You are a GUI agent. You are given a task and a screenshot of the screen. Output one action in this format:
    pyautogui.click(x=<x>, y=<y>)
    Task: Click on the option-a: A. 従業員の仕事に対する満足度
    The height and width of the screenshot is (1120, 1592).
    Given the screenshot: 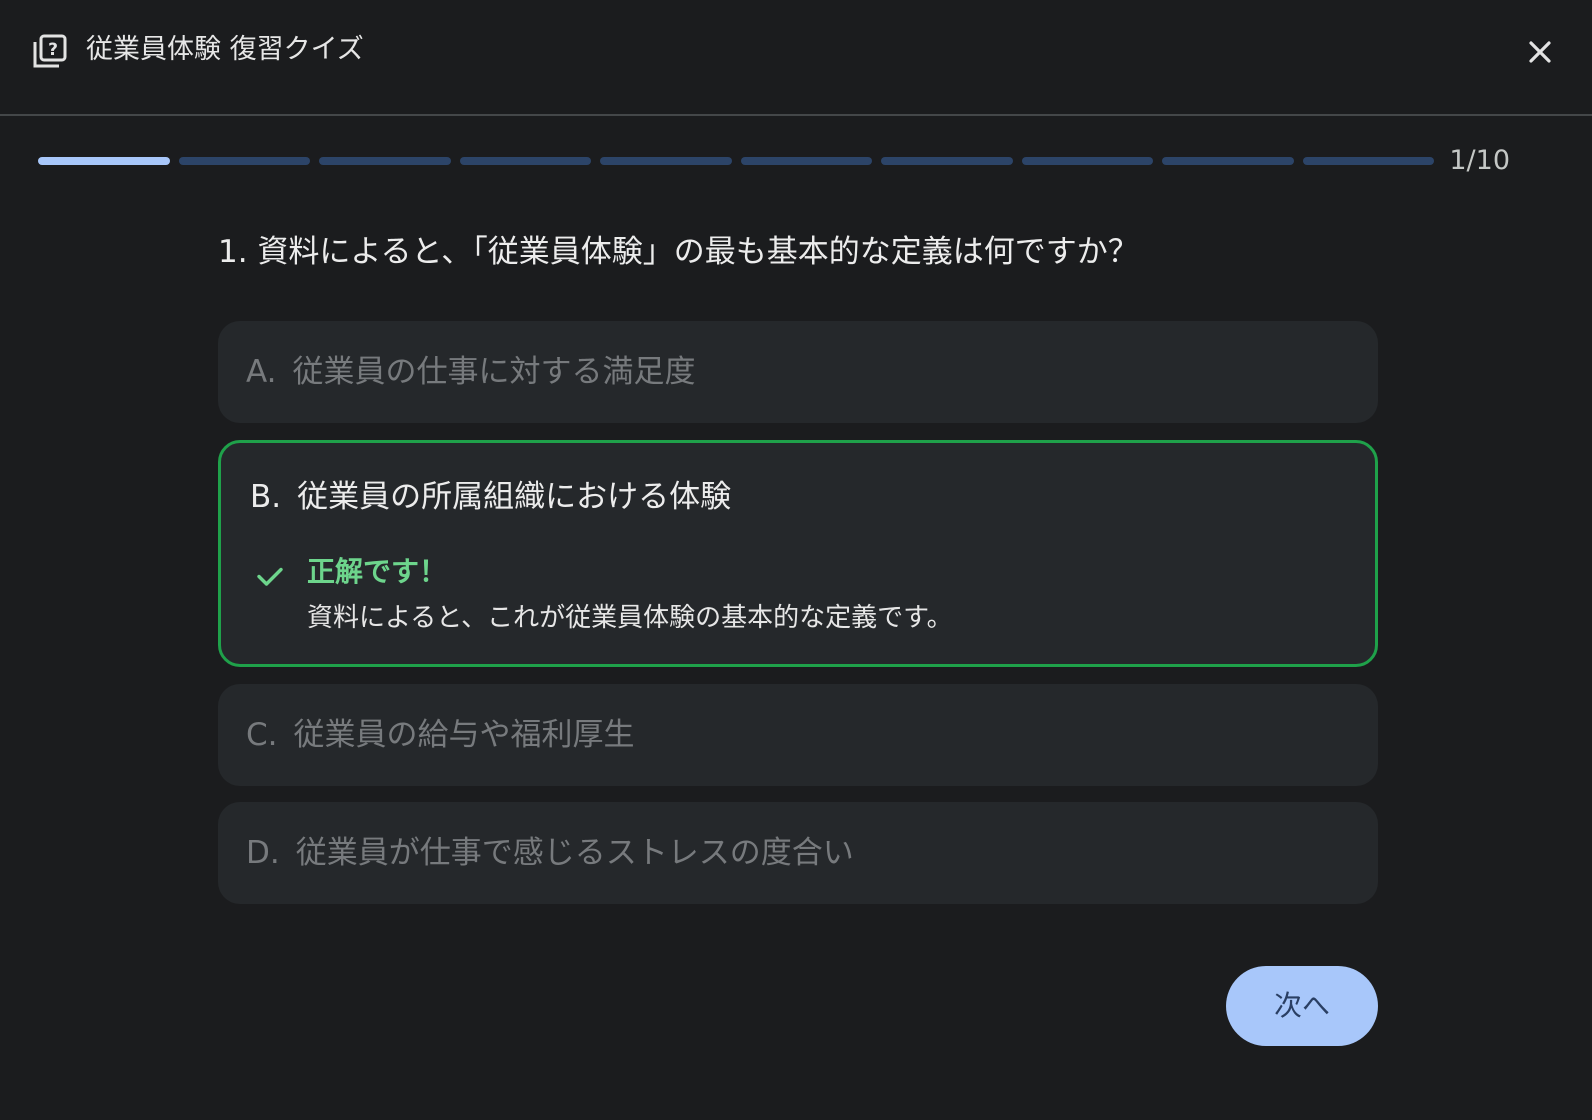 What is the action you would take?
    pyautogui.click(x=798, y=372)
    